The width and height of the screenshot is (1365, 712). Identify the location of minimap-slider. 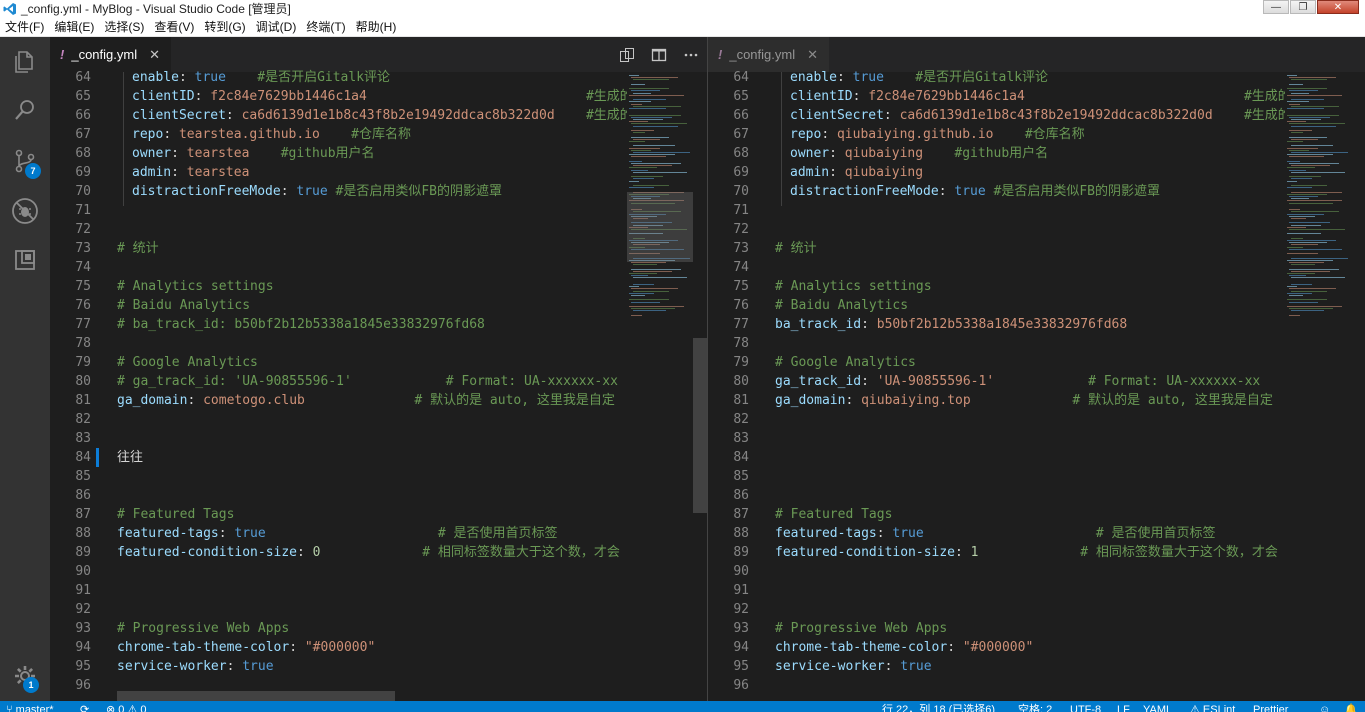
(660, 227).